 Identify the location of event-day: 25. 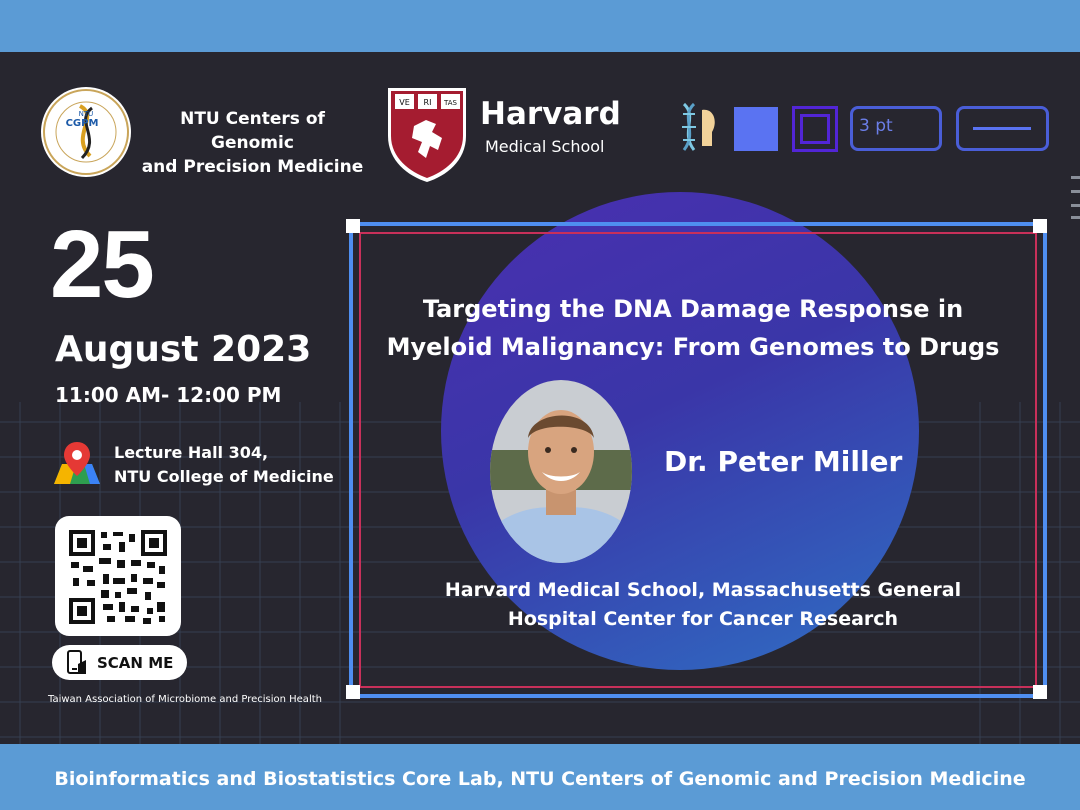
(102, 264).